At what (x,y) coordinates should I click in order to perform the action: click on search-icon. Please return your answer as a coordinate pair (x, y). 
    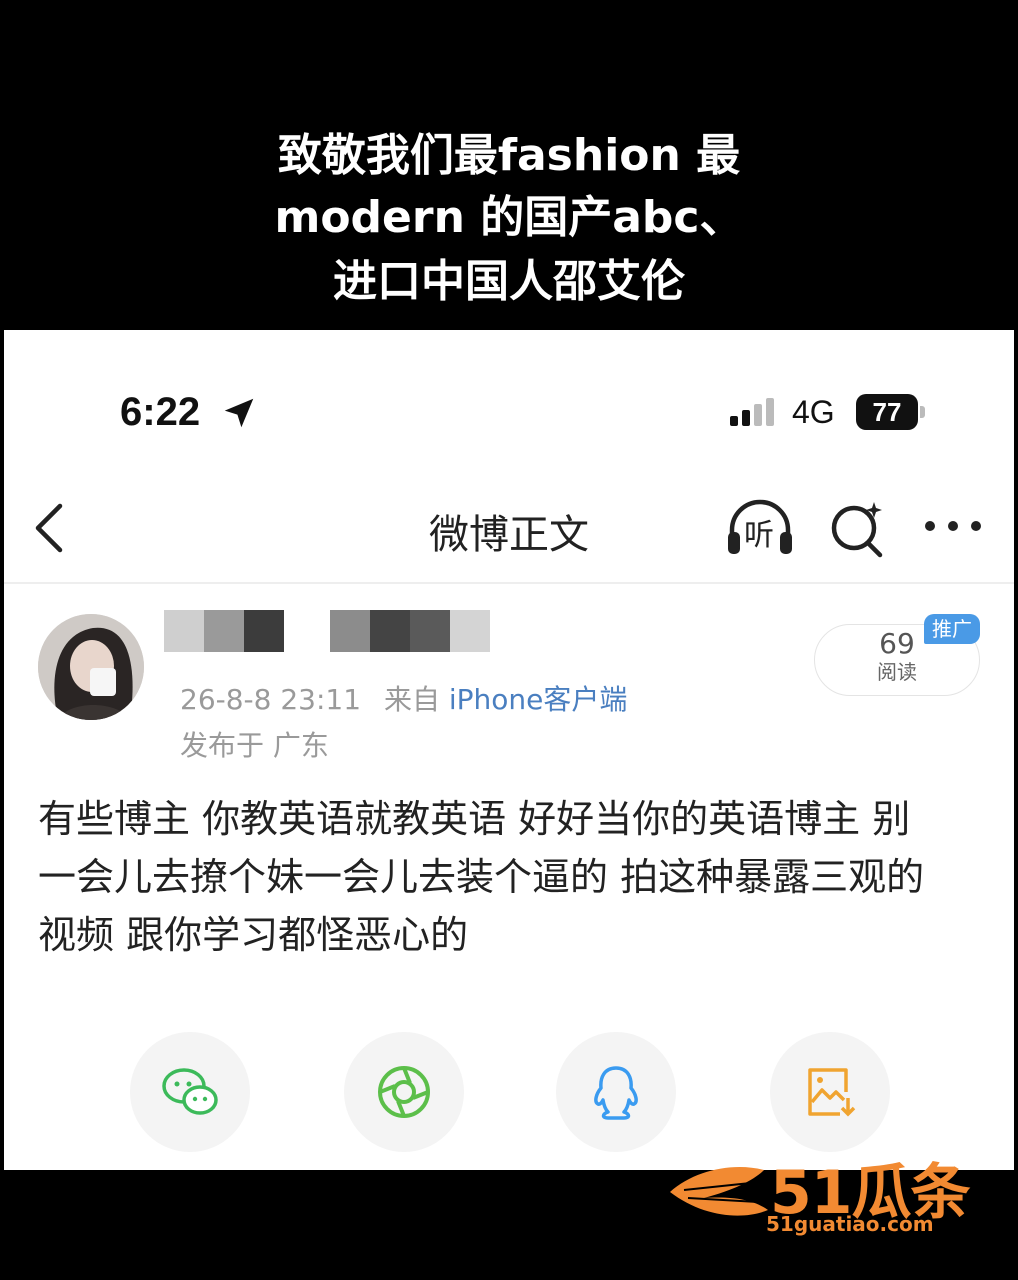
    Looking at the image, I should click on (858, 528).